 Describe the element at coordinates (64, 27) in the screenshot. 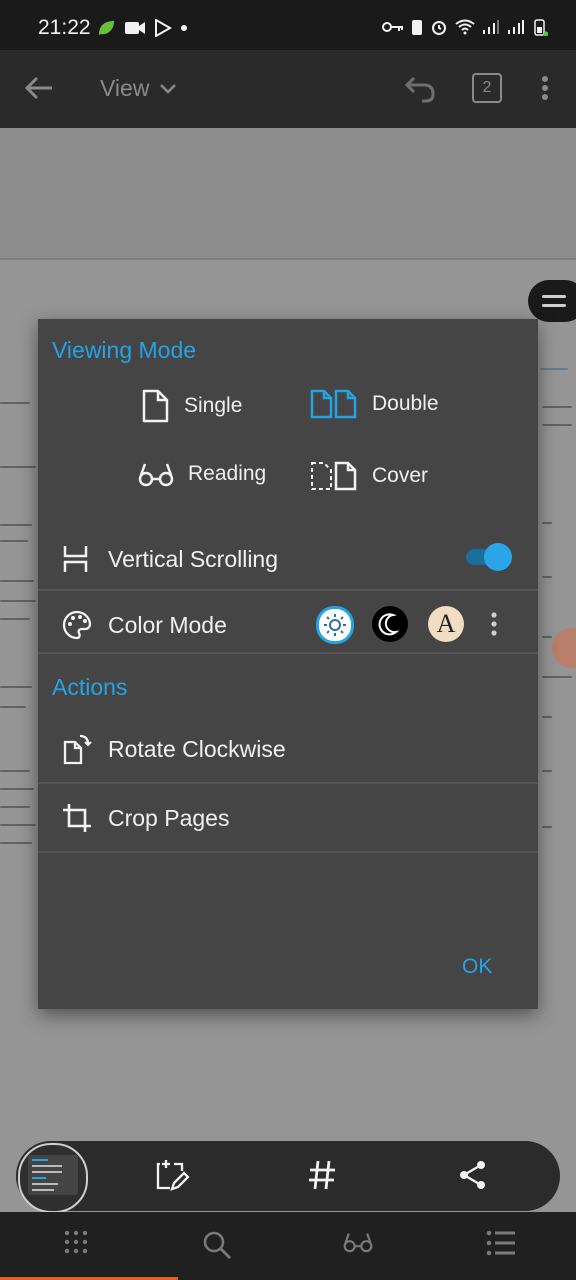

I see `status-time: 21:22` at that location.